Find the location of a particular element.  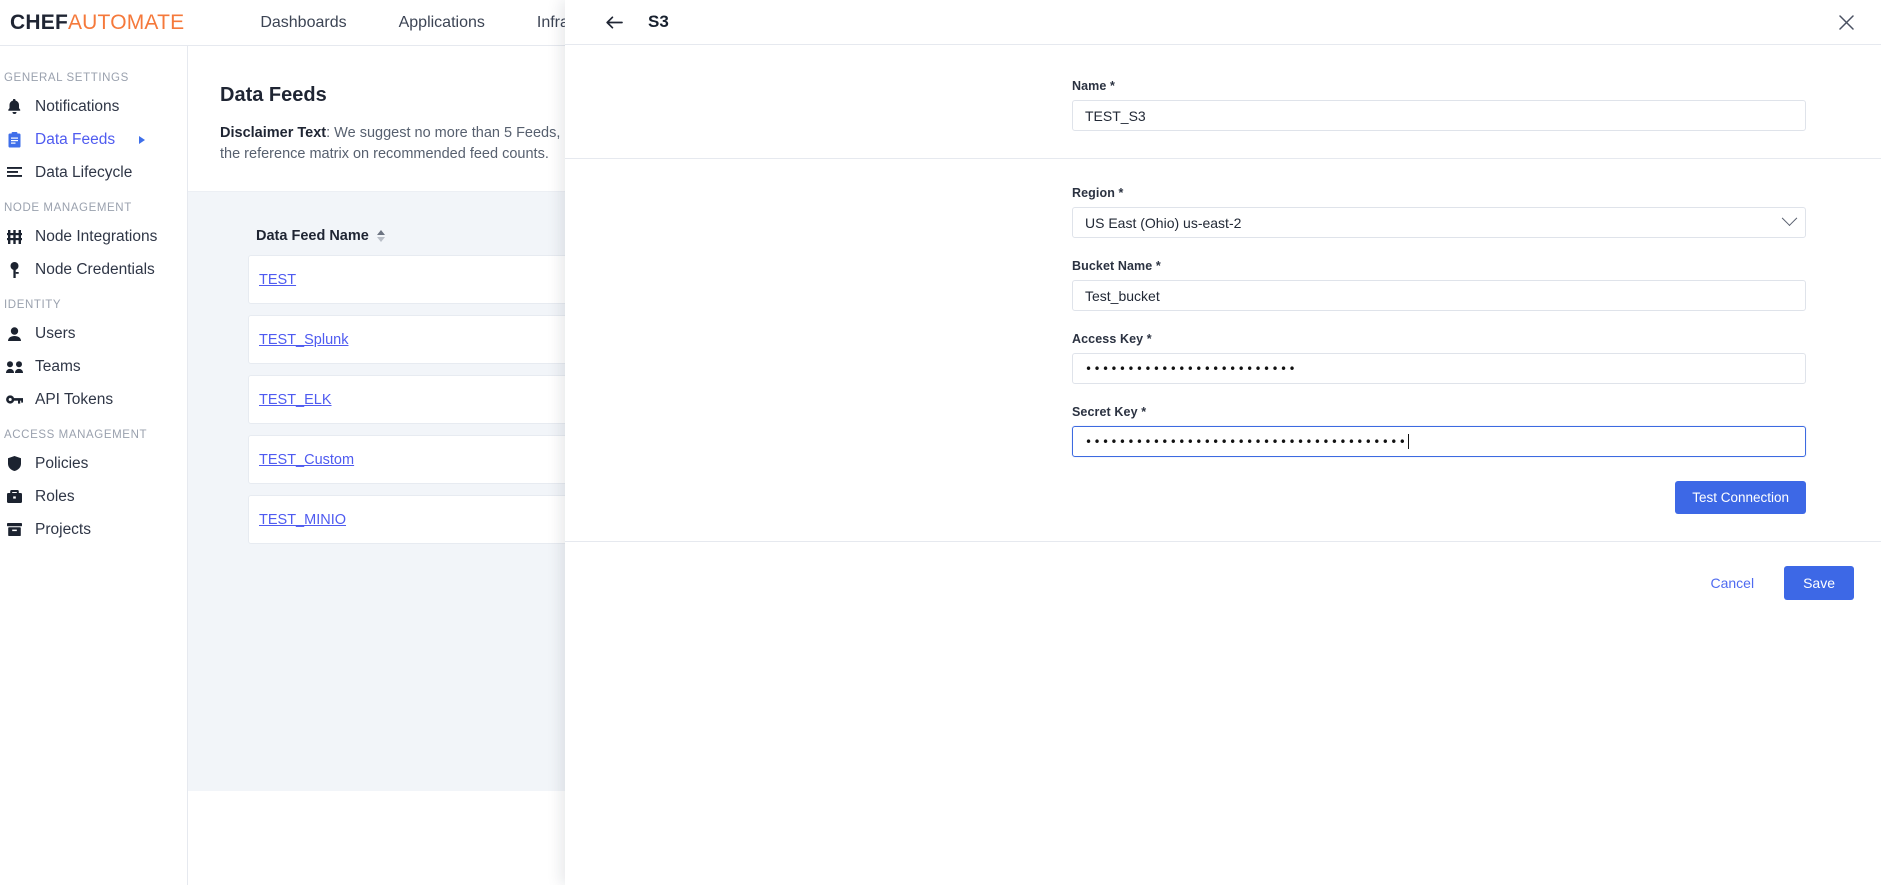

sidebar-item-projects: Projects is located at coordinates (93, 529).